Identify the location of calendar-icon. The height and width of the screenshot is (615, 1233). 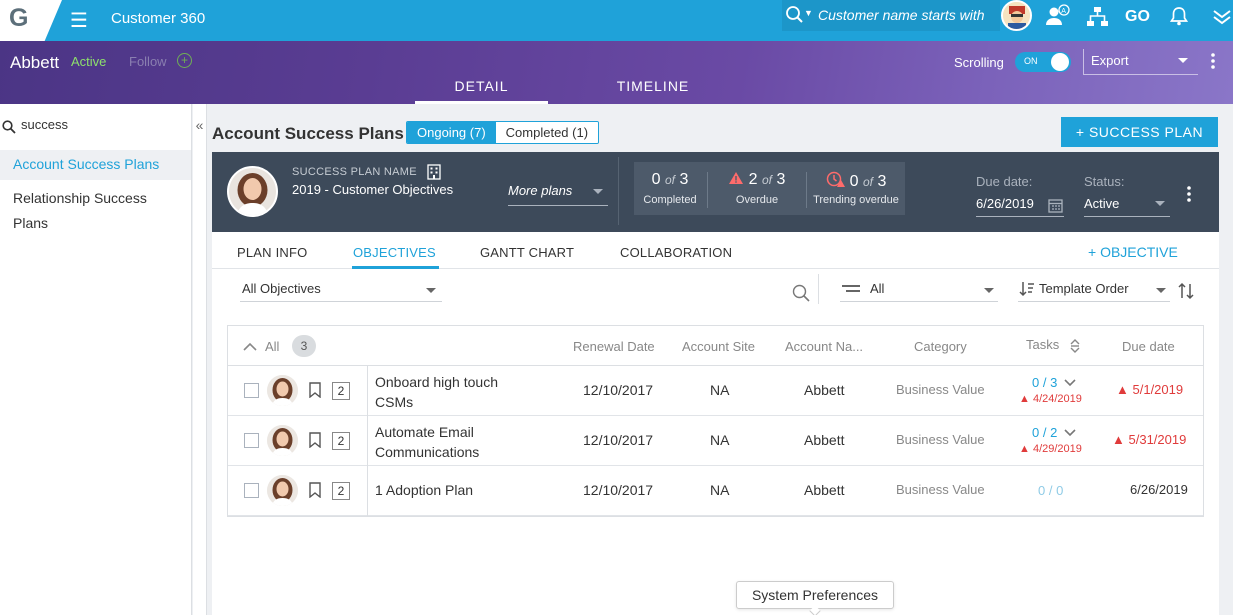
(1055, 205).